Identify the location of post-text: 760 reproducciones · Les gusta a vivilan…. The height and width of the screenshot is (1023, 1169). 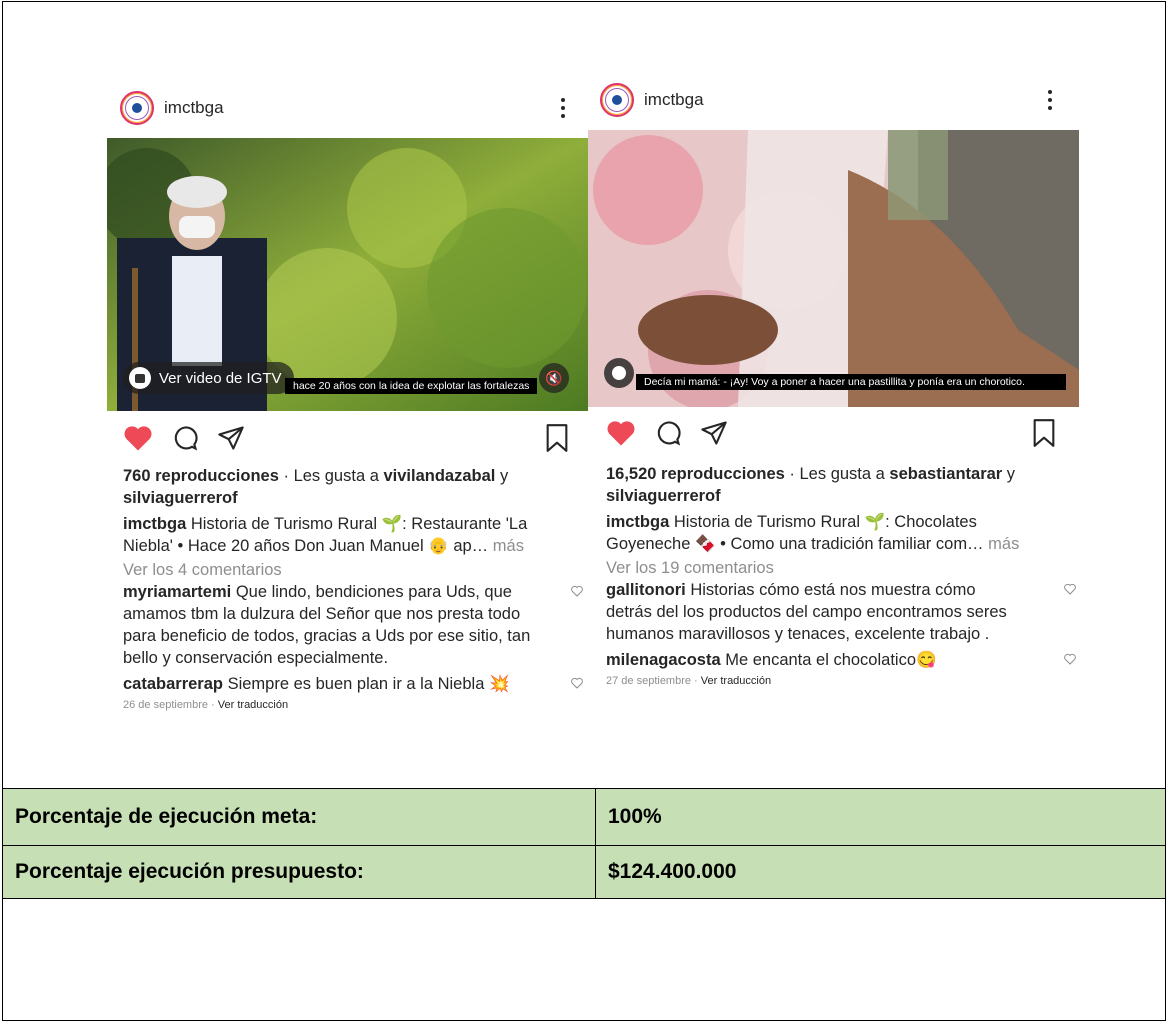
(353, 589).